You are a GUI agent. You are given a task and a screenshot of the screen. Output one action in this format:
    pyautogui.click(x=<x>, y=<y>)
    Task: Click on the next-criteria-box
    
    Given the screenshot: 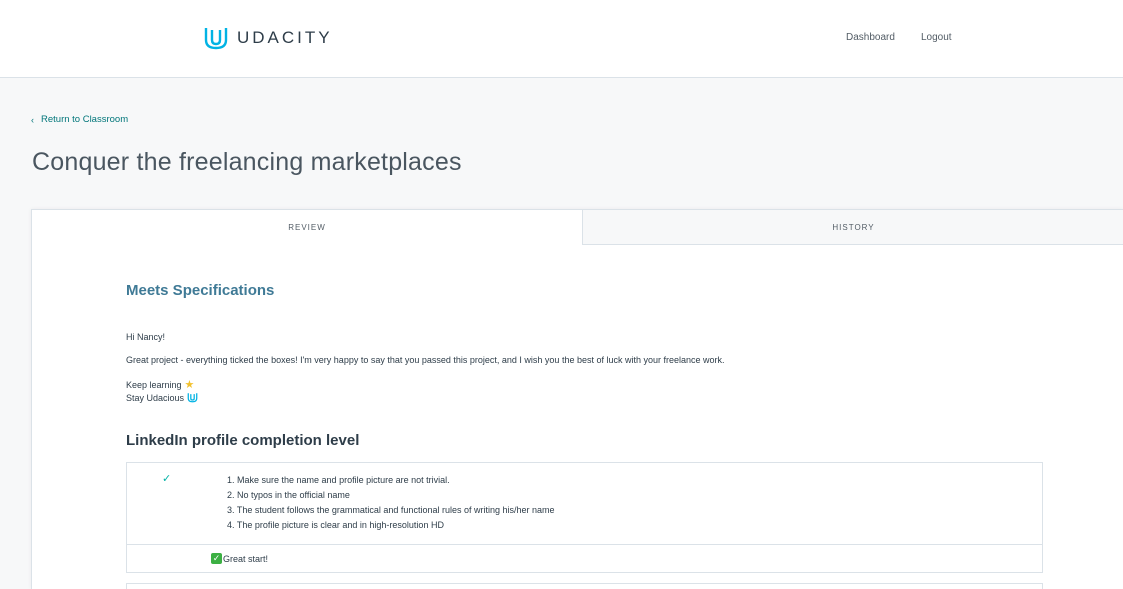 What is the action you would take?
    pyautogui.click(x=584, y=586)
    